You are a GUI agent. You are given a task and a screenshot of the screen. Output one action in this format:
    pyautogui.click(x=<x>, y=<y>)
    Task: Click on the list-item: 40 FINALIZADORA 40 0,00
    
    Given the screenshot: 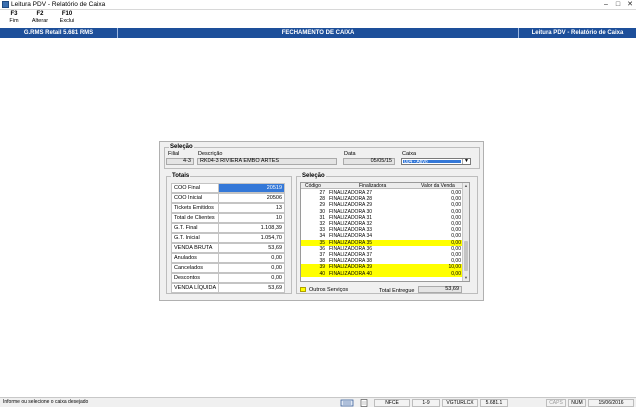 What is the action you would take?
    pyautogui.click(x=382, y=273)
    